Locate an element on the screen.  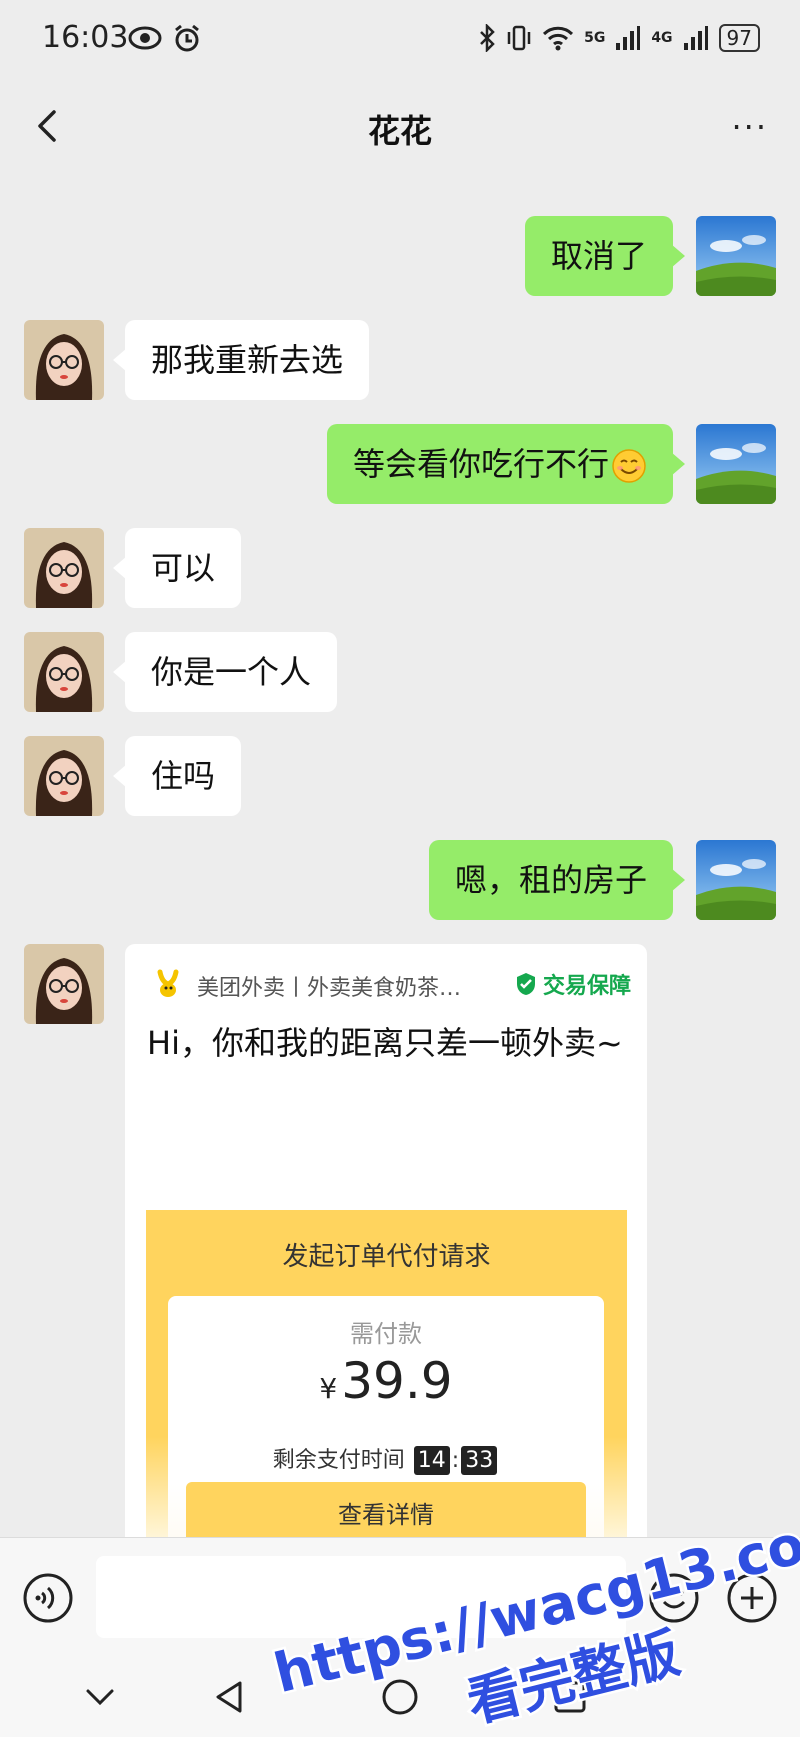
status-bar: 16:03 5G 4G 97 is located at coordinates (400, 40).